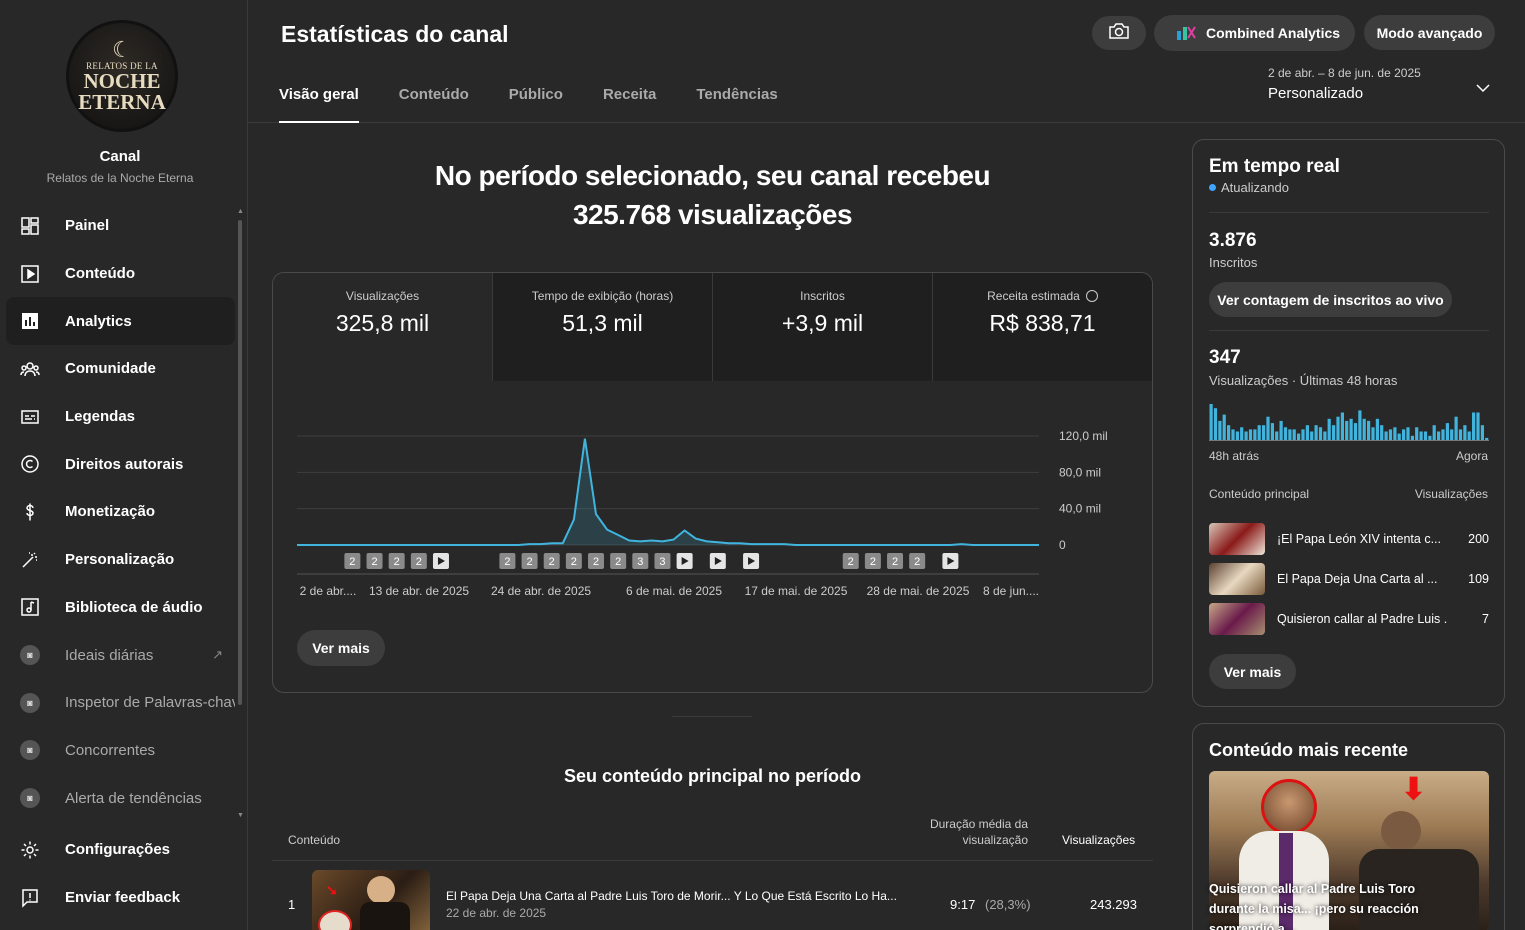 This screenshot has width=1525, height=930. I want to click on live-subscriber-count-button: Ver contagem de inscritos ao vivo, so click(1330, 299).